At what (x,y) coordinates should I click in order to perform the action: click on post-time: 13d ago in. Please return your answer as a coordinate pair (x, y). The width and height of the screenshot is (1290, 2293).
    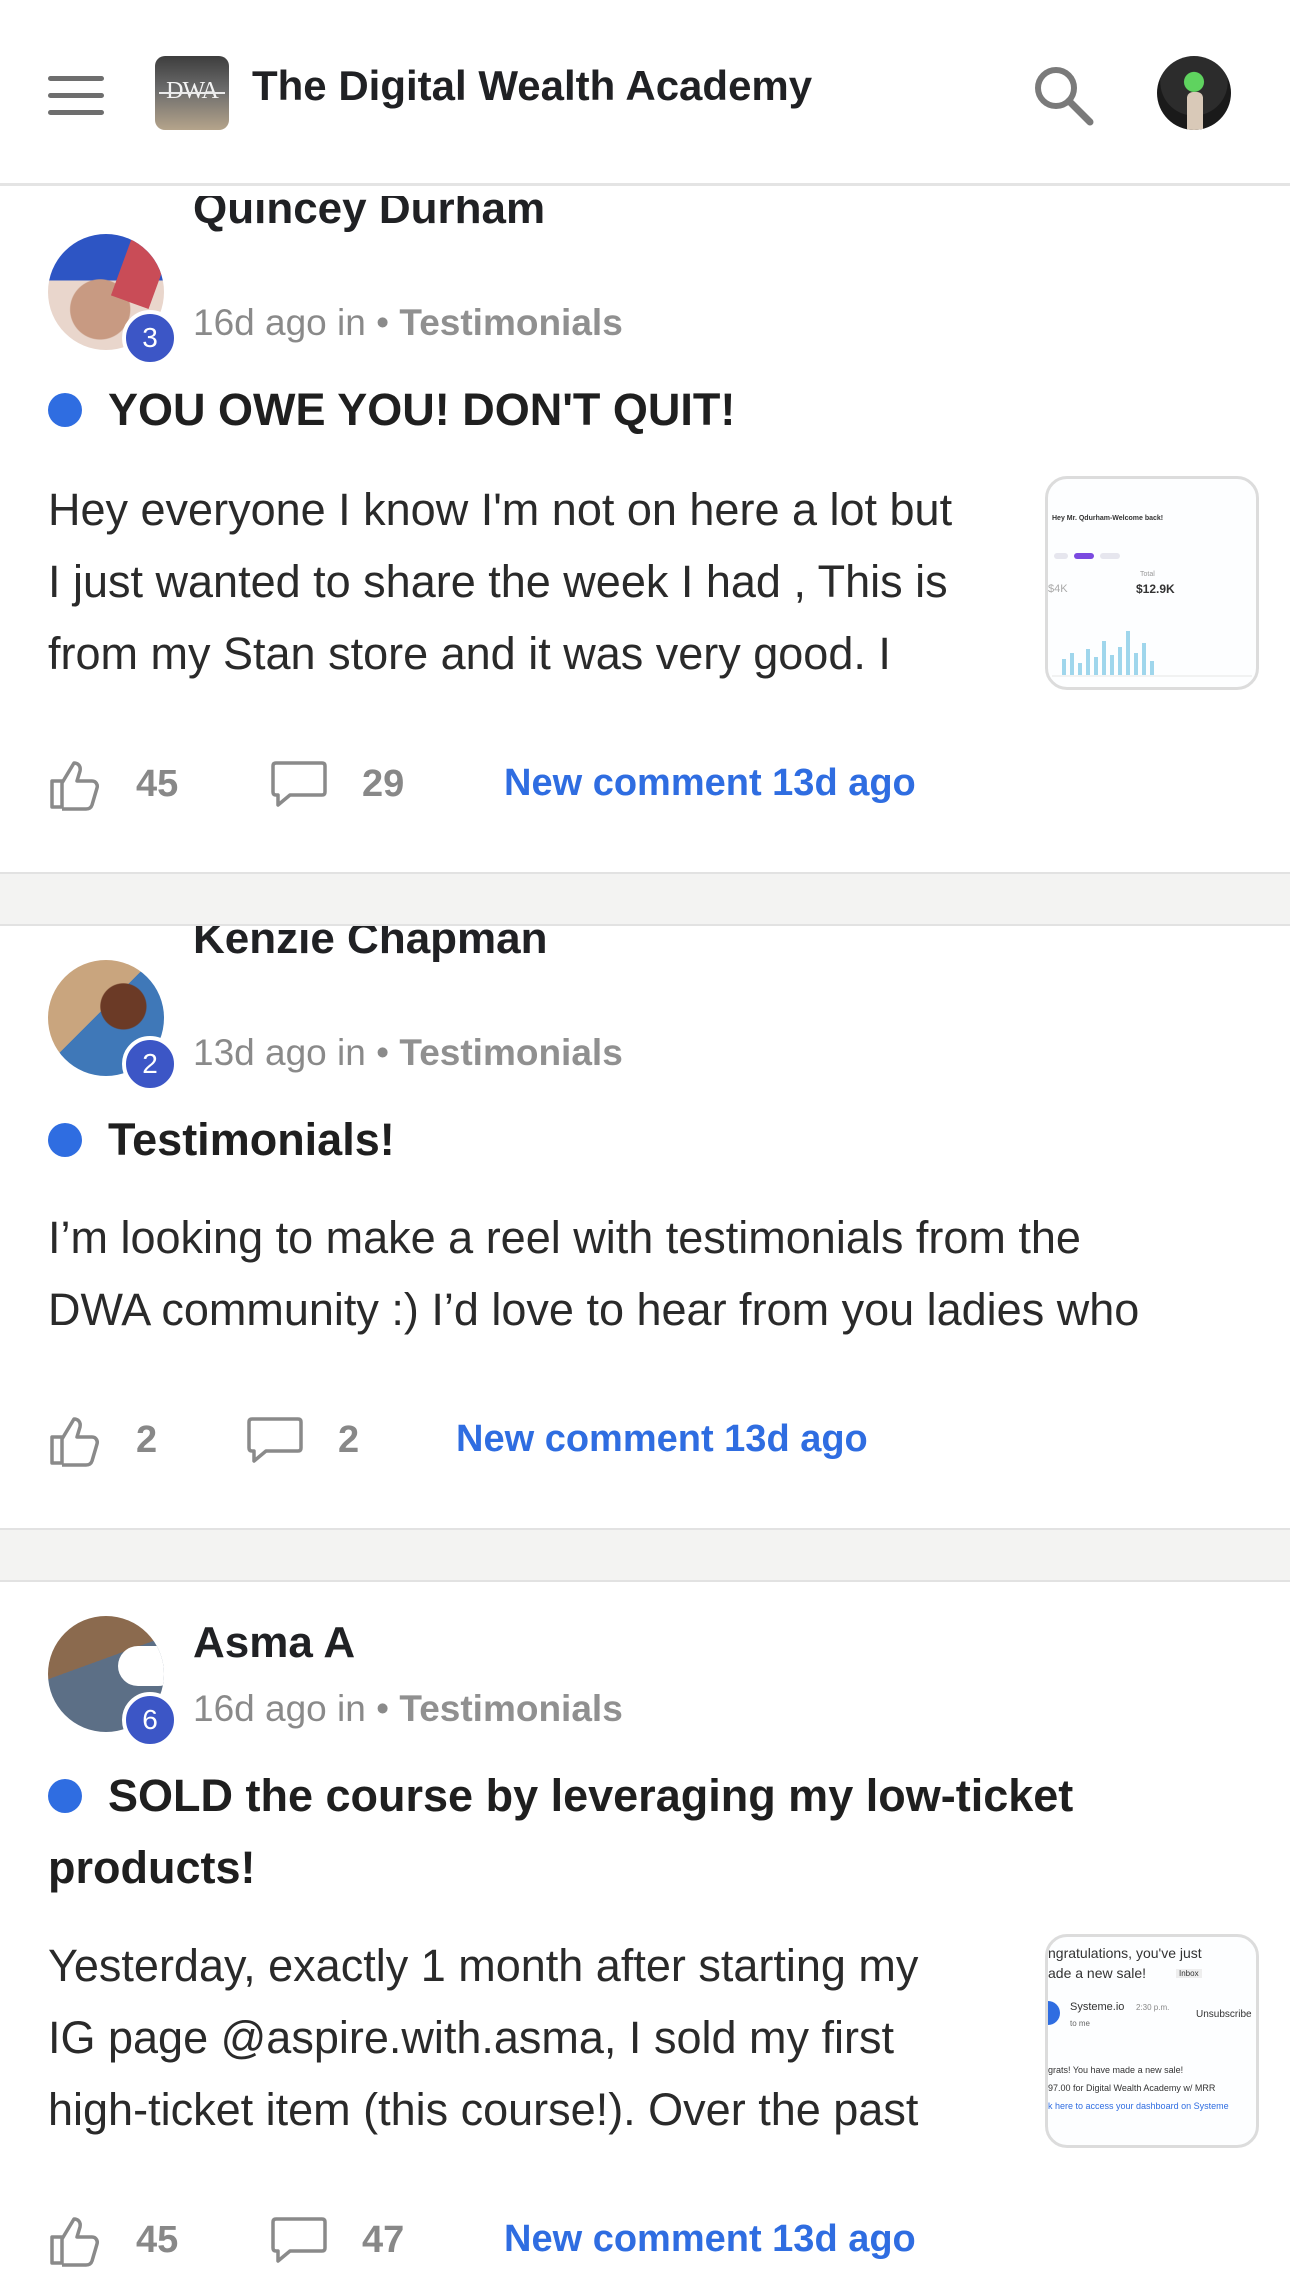
    Looking at the image, I should click on (279, 1052).